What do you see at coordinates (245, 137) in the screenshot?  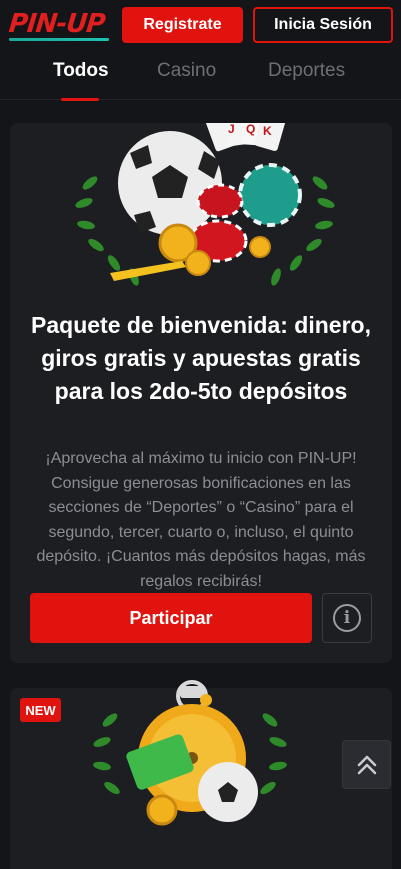 I see `playing-cards-icon: J Q K` at bounding box center [245, 137].